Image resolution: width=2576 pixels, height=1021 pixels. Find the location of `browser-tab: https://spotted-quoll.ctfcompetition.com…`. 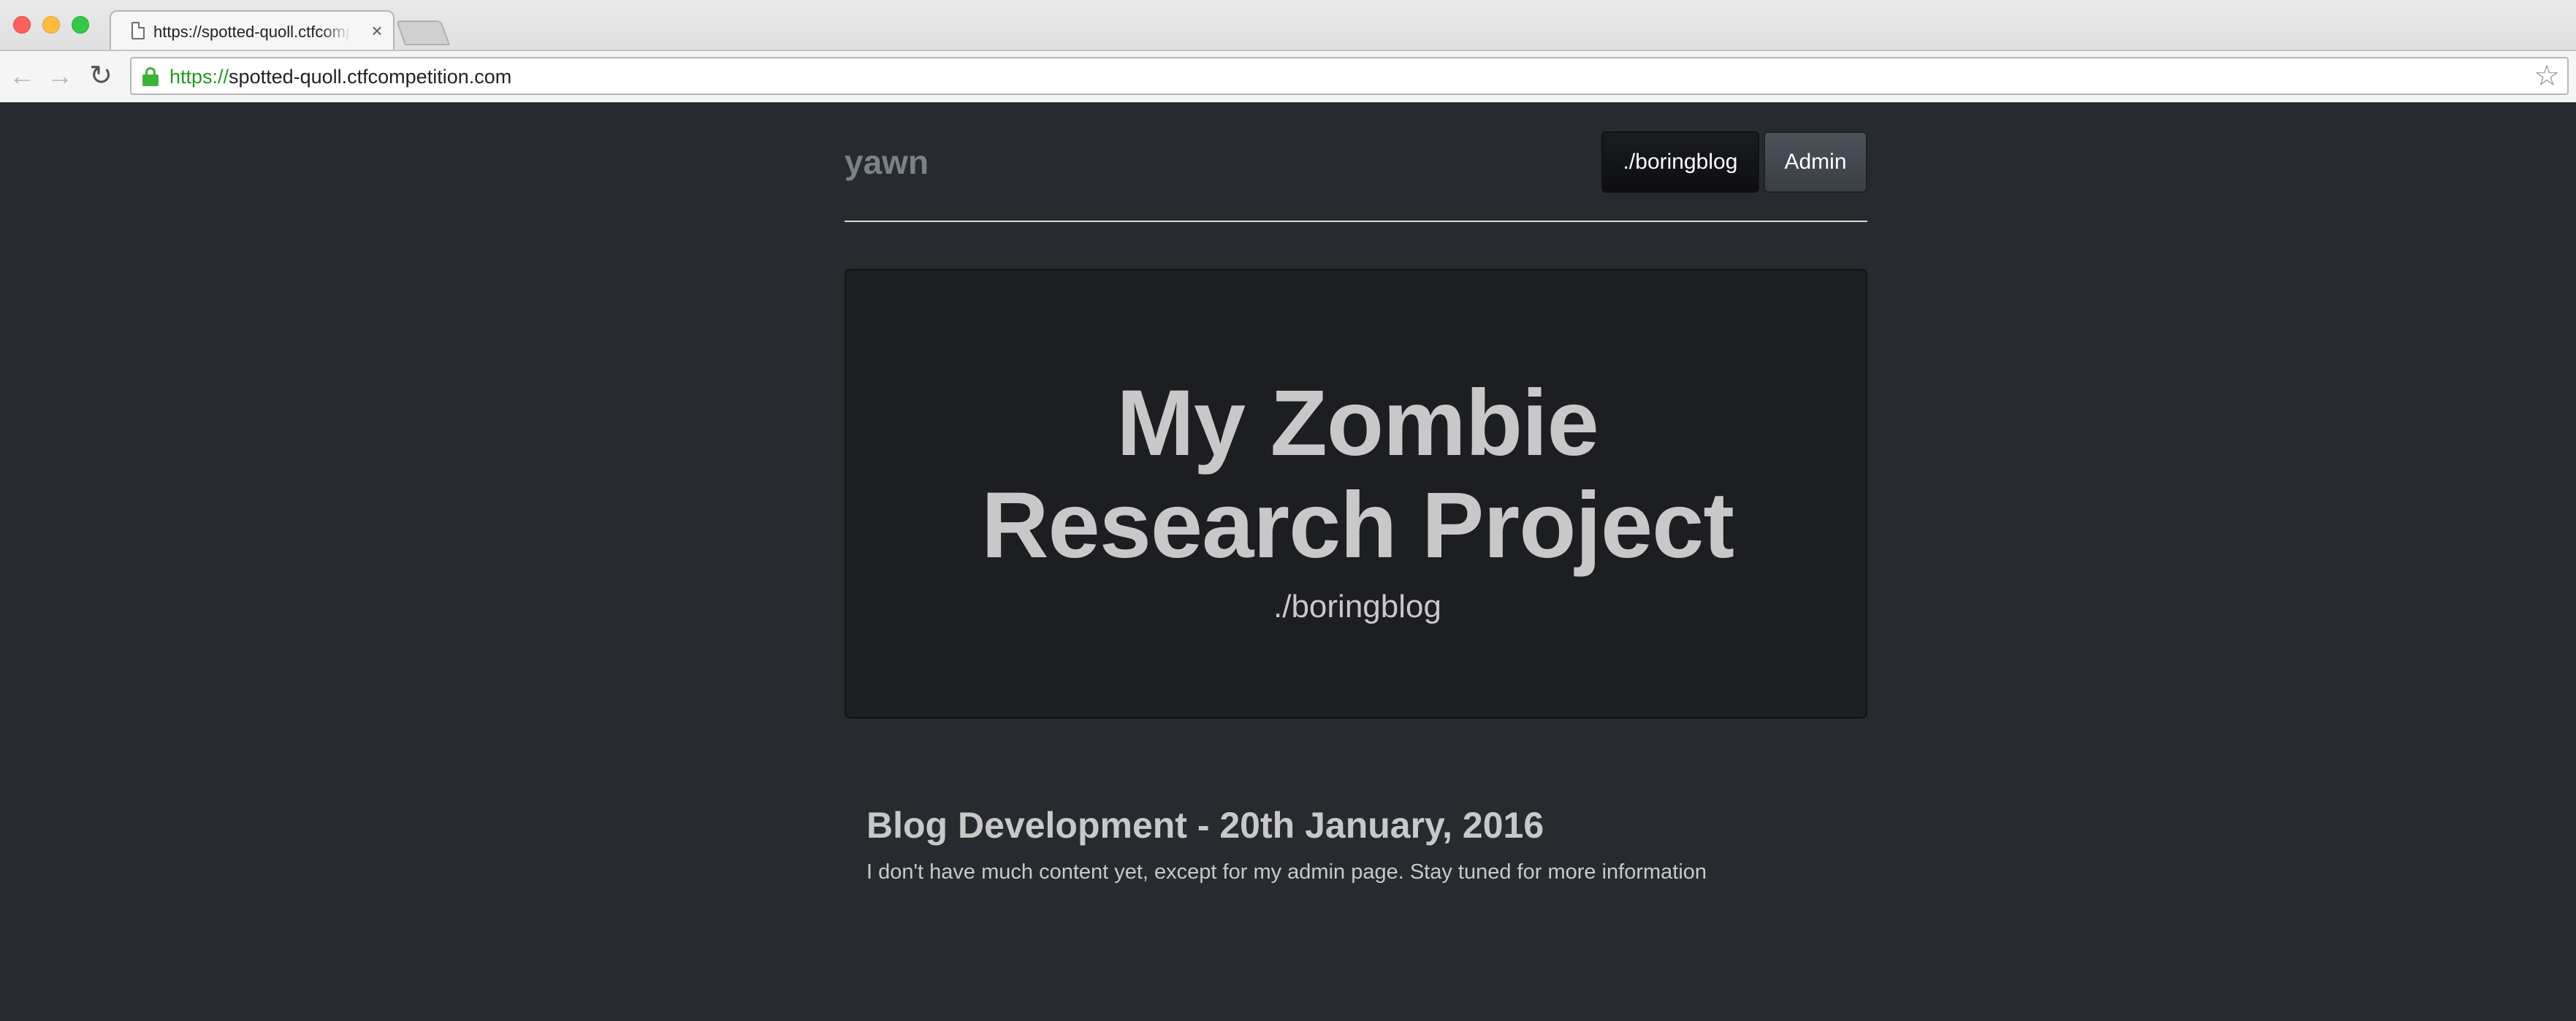

browser-tab: https://spotted-quoll.ctfcompetition.com… is located at coordinates (253, 30).